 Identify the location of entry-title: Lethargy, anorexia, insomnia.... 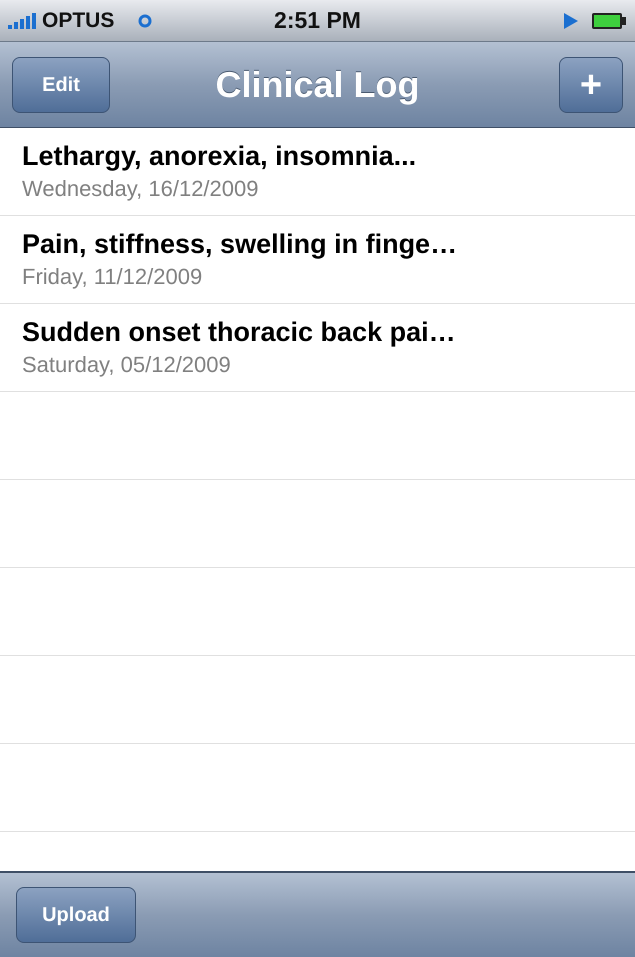
(220, 156).